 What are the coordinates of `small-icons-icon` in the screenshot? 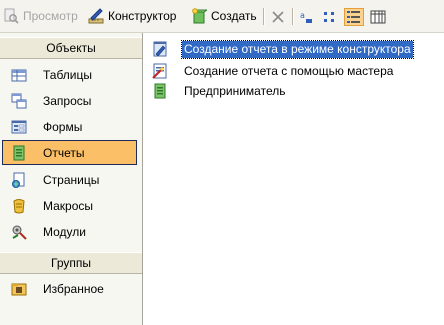 It's located at (329, 17).